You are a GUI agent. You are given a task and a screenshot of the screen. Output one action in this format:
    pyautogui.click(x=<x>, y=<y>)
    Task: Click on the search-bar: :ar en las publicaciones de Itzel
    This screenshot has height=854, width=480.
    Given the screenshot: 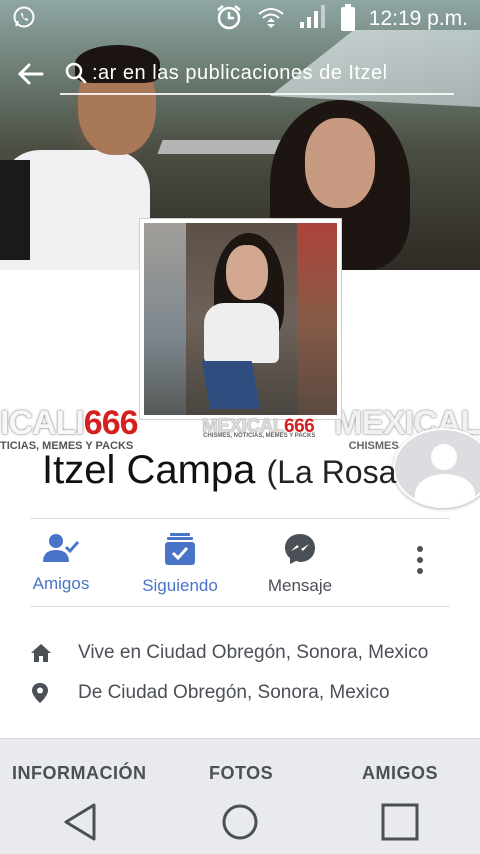 What is the action you would take?
    pyautogui.click(x=240, y=74)
    